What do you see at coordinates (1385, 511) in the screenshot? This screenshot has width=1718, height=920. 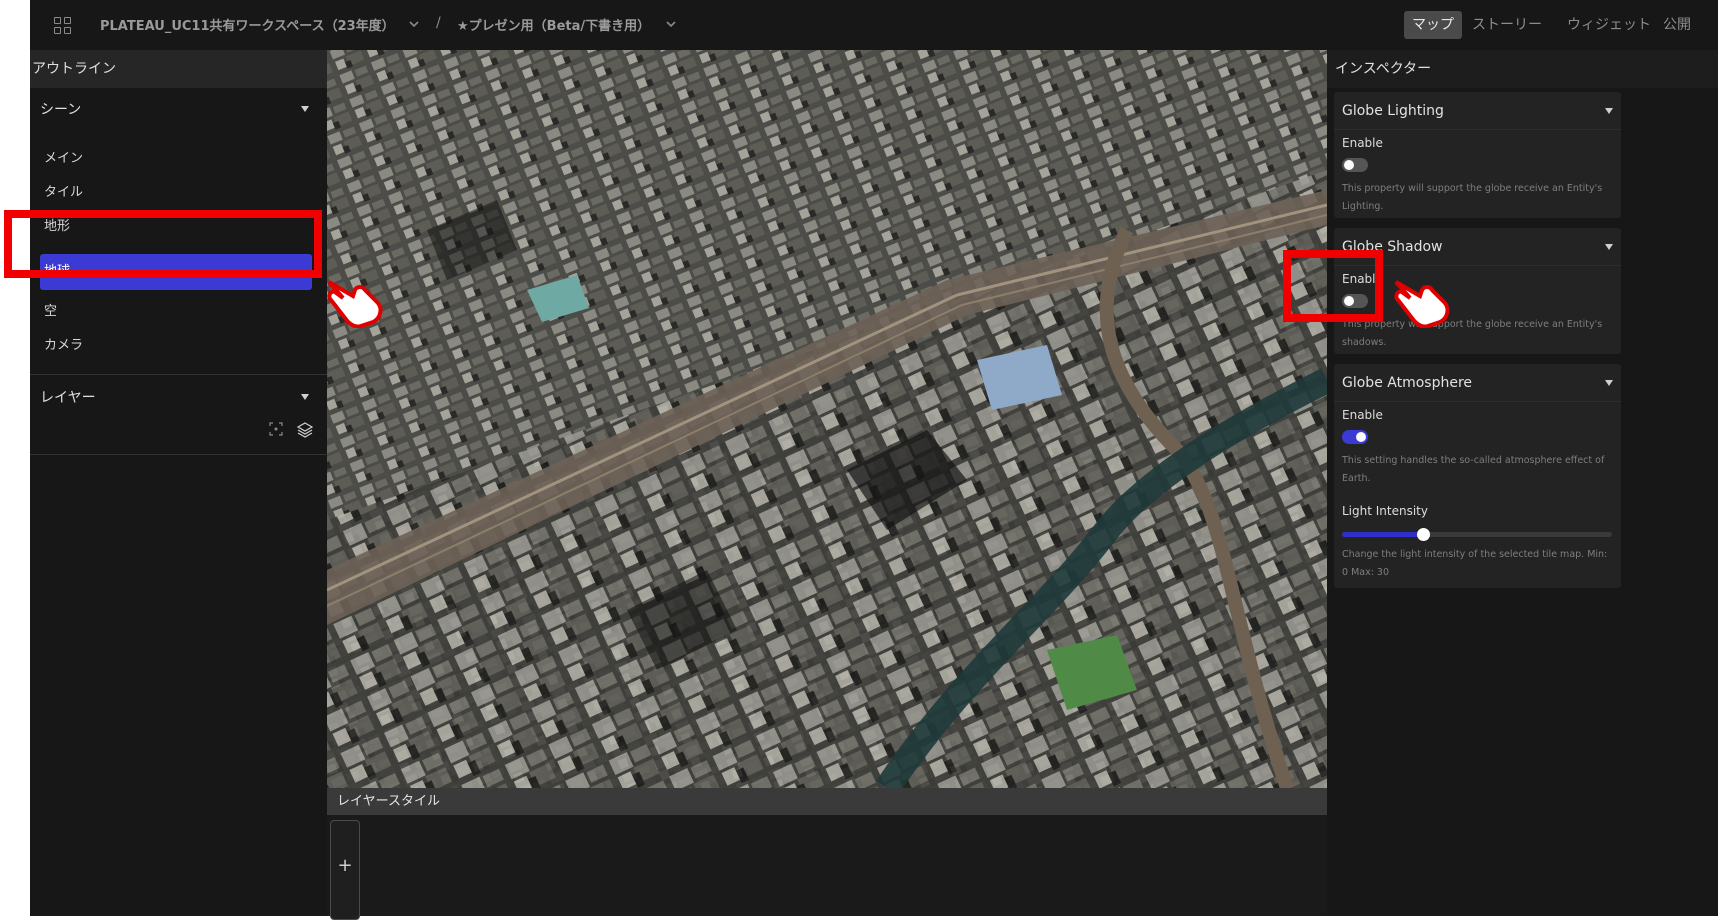 I see `light-intensity-label: Light Intensity` at bounding box center [1385, 511].